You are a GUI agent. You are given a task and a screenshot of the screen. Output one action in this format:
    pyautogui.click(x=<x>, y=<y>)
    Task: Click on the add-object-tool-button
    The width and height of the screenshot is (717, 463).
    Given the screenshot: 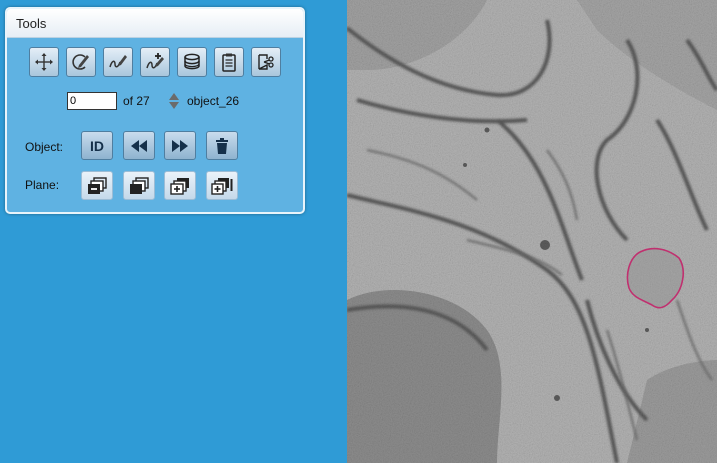 What is the action you would take?
    pyautogui.click(x=155, y=62)
    